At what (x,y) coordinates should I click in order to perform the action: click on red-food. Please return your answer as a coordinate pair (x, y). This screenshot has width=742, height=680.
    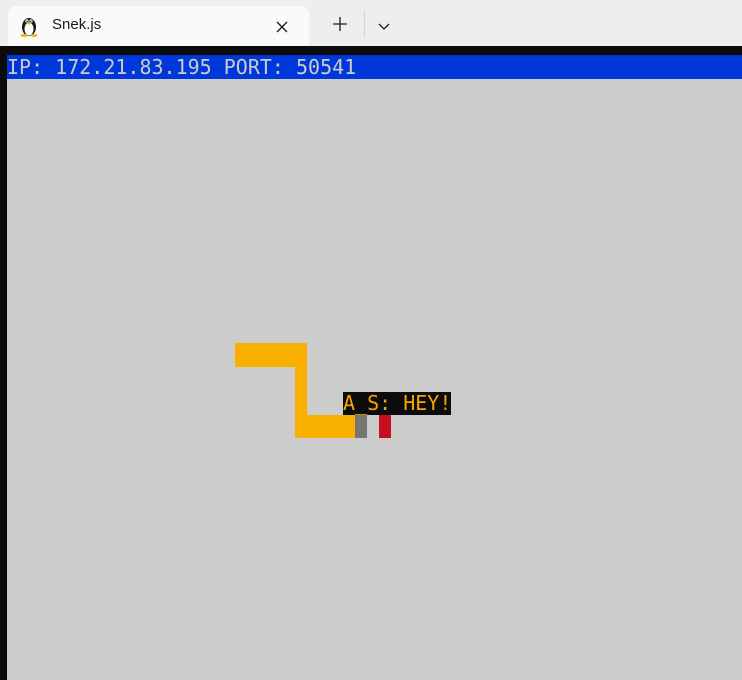
    Looking at the image, I should click on (385, 426).